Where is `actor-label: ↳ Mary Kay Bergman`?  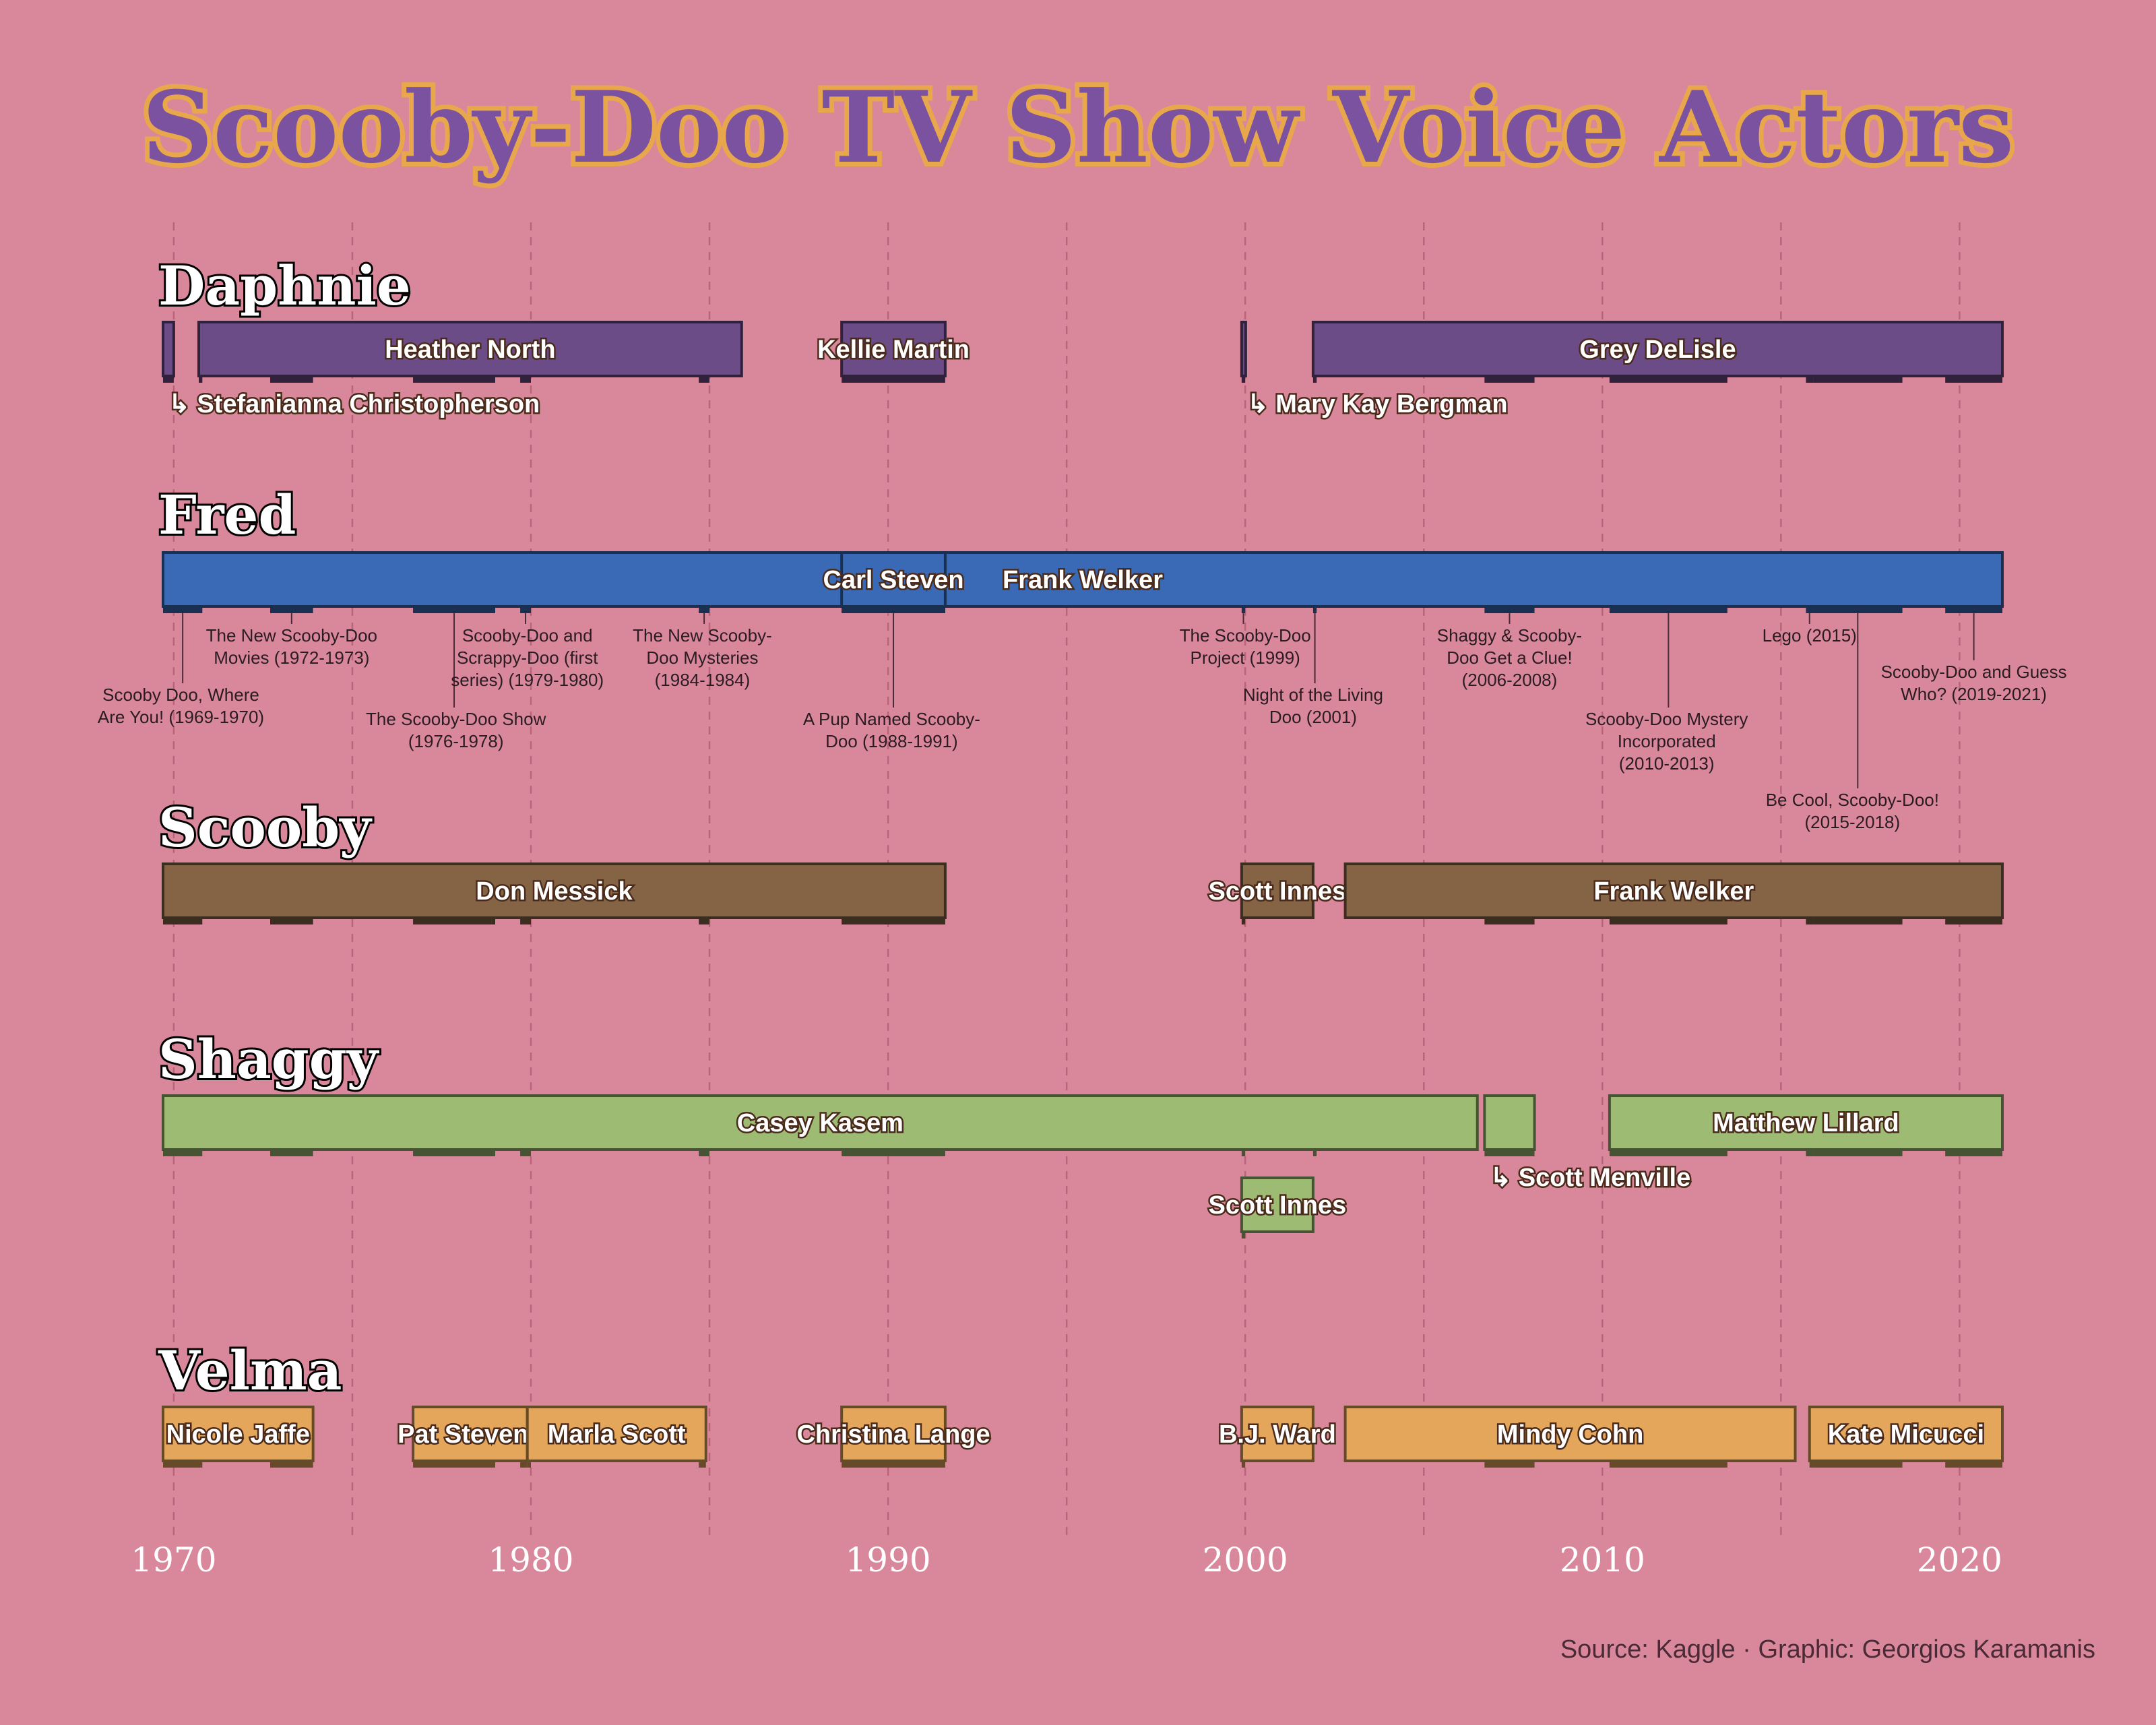
actor-label: ↳ Mary Kay Bergman is located at coordinates (1377, 404).